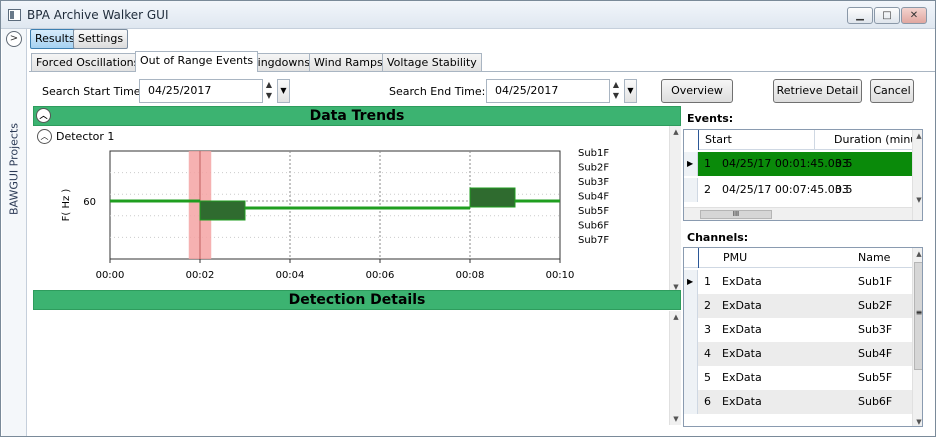 This screenshot has width=936, height=437. Describe the element at coordinates (798, 402) in the screenshot. I see `channel-row: 6 ExData Sub6F` at that location.